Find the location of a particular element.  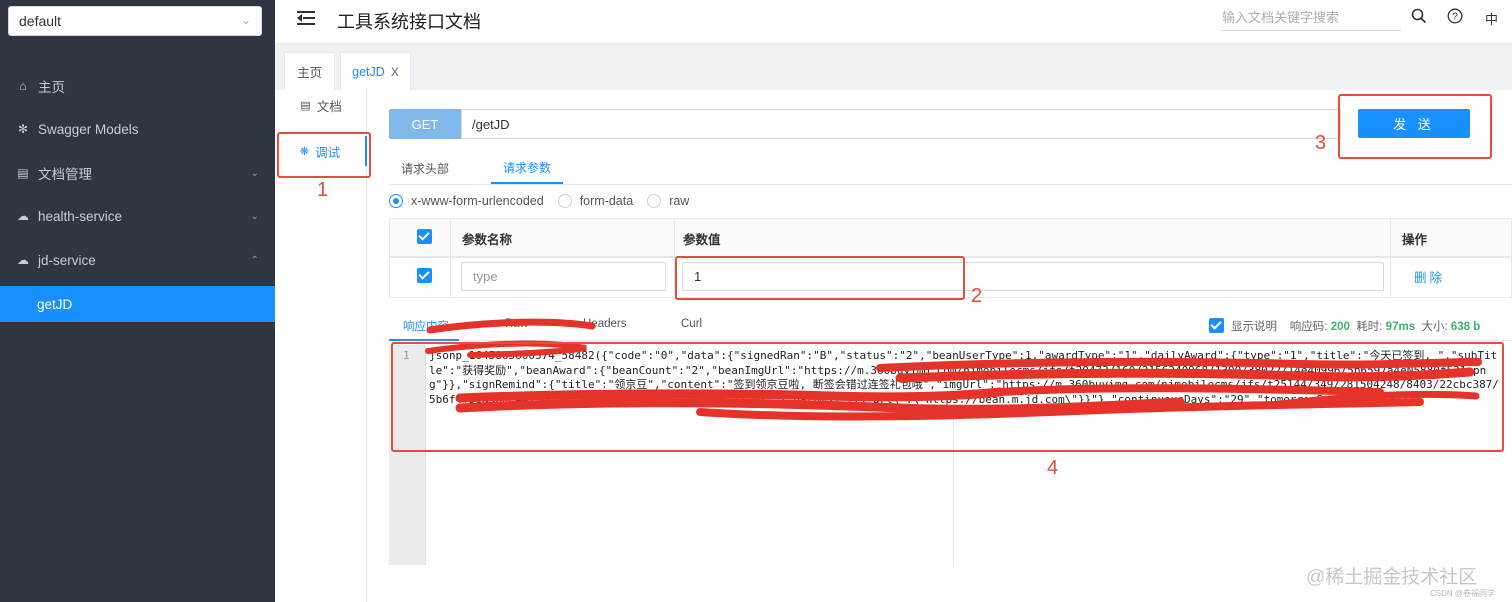

response-time: 97ms is located at coordinates (1400, 327).